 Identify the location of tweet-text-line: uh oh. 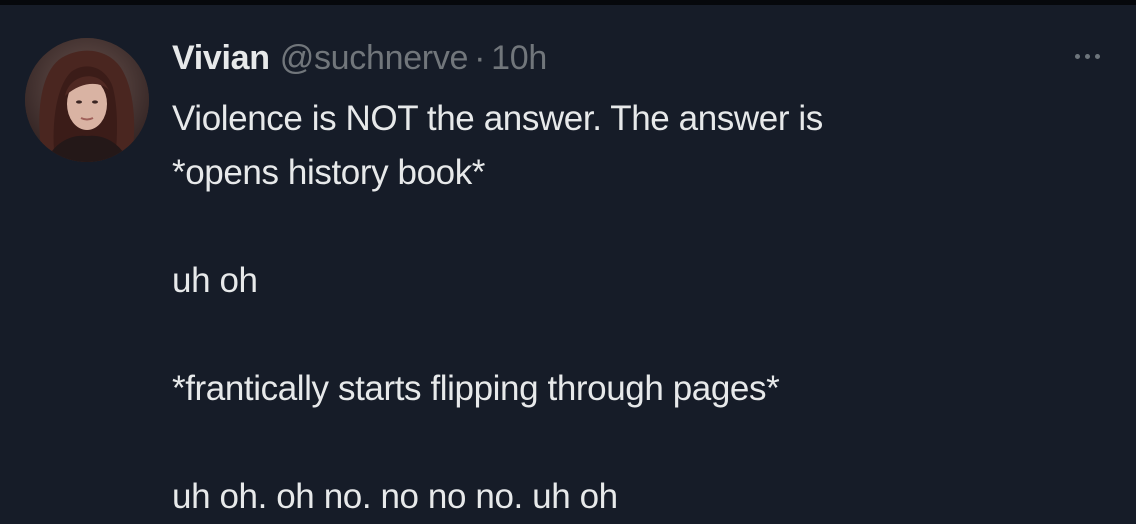
(215, 280).